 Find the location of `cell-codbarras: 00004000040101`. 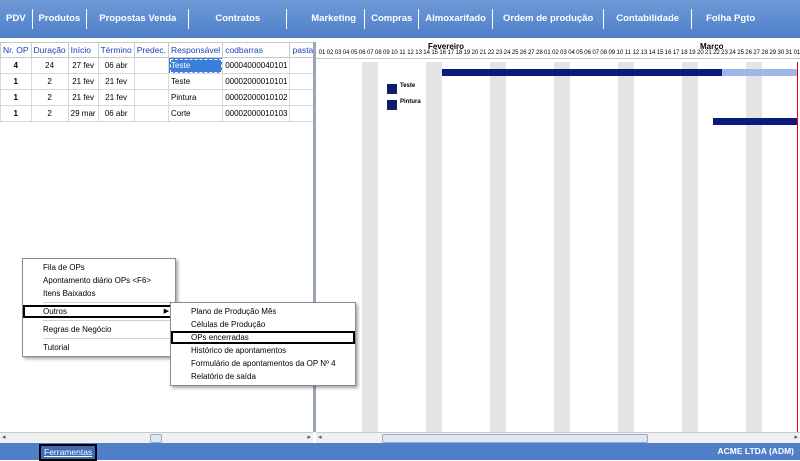

cell-codbarras: 00004000040101 is located at coordinates (256, 65).